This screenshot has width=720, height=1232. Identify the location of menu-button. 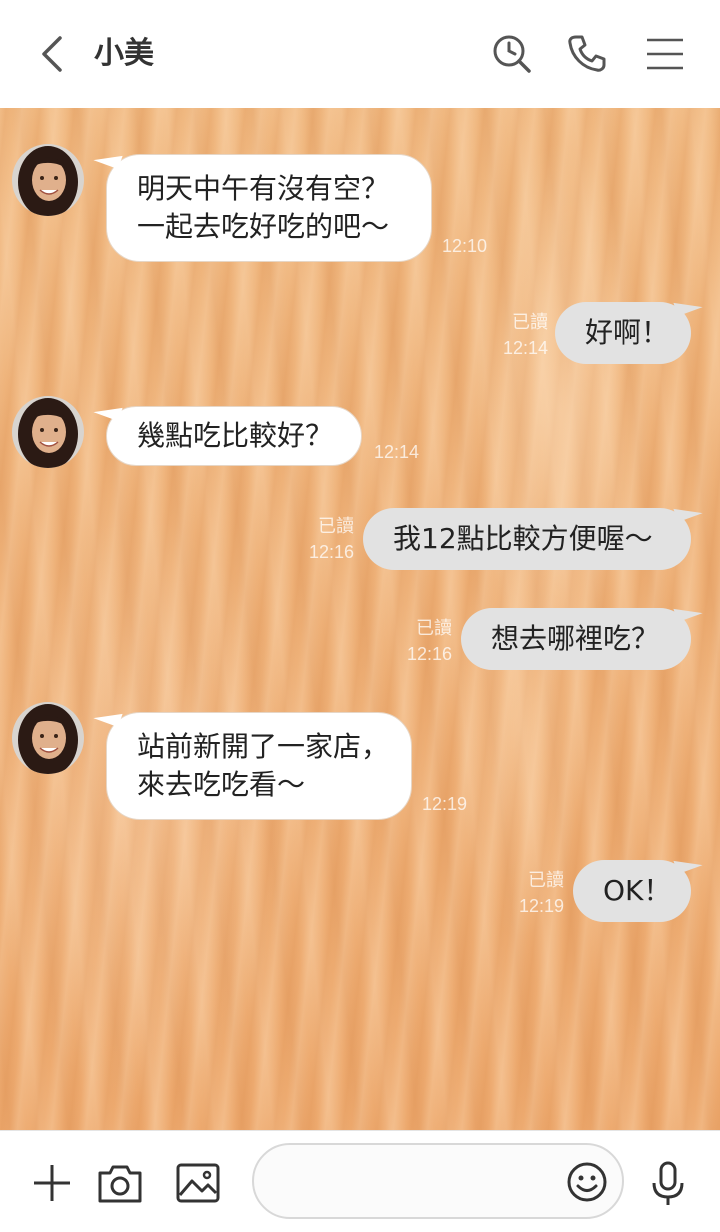
(665, 54).